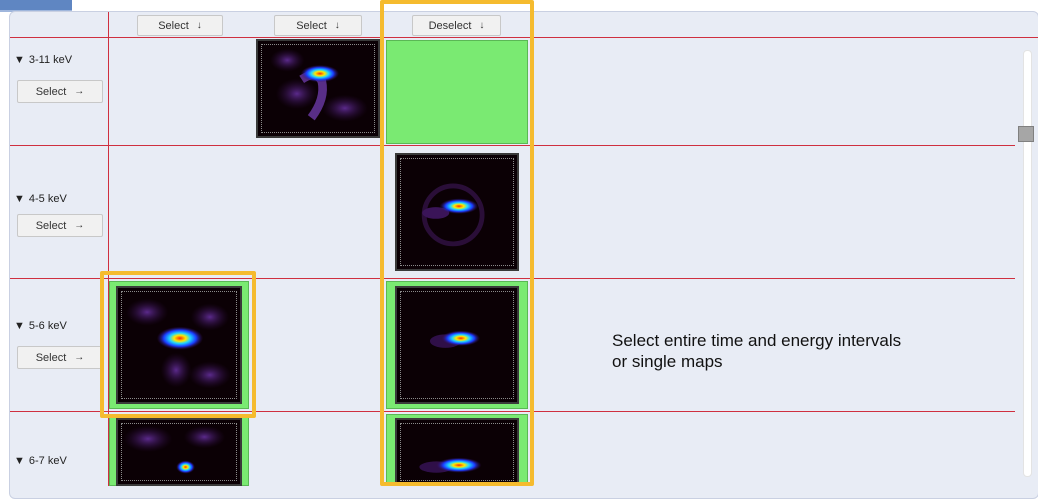 The image size is (1038, 499). What do you see at coordinates (757, 340) in the screenshot?
I see `caption-line: Select entire time and energy intervals` at bounding box center [757, 340].